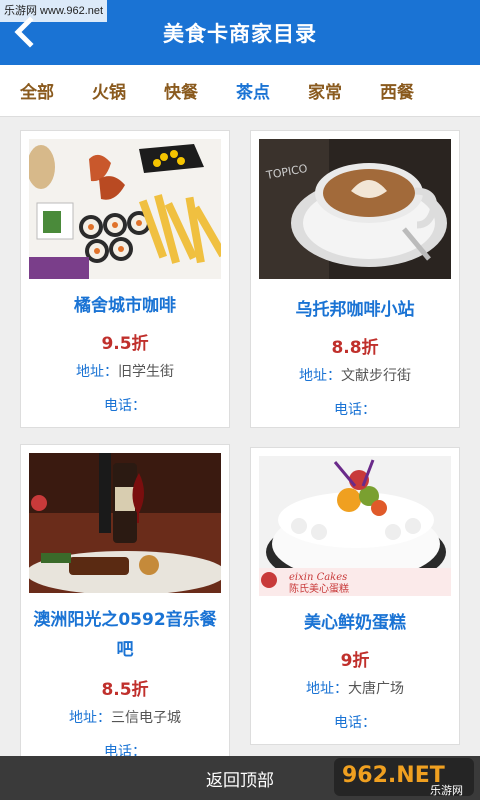  Describe the element at coordinates (446, 790) in the screenshot. I see `logo-subtext: 乐游网` at that location.